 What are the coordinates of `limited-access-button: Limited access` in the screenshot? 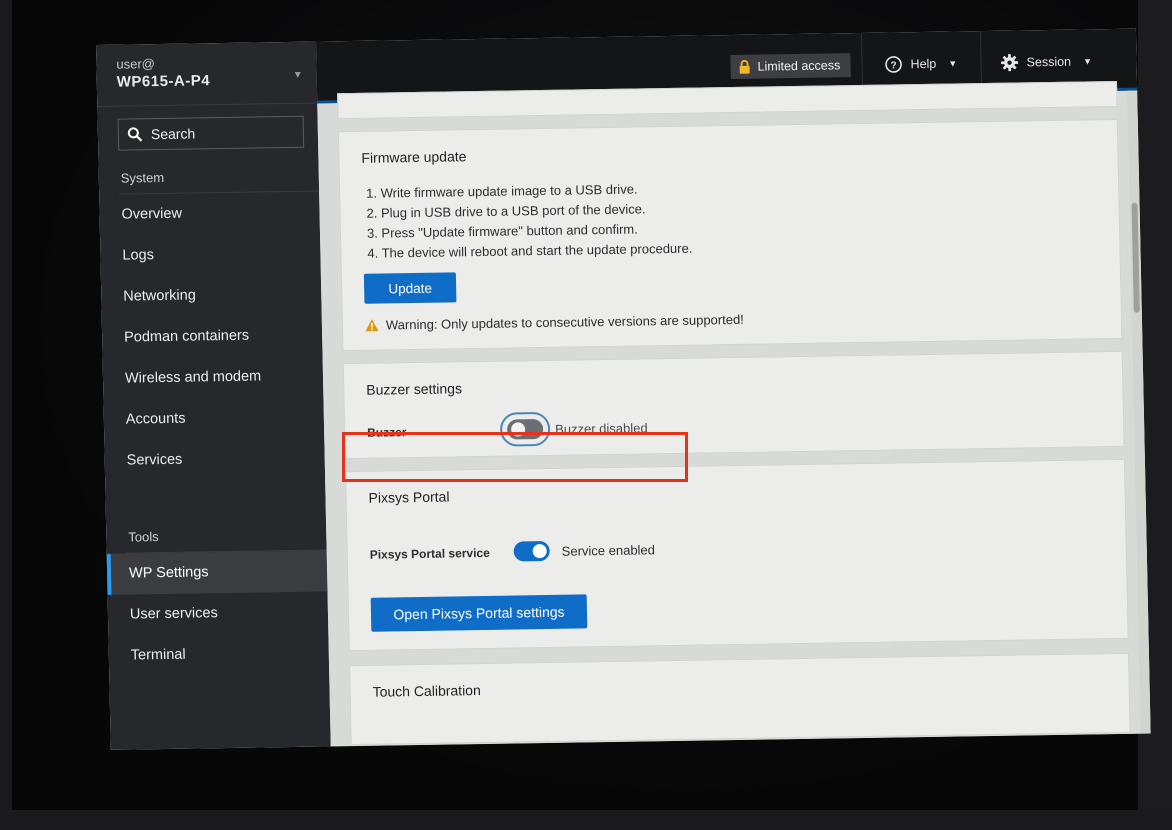 It's located at (790, 66).